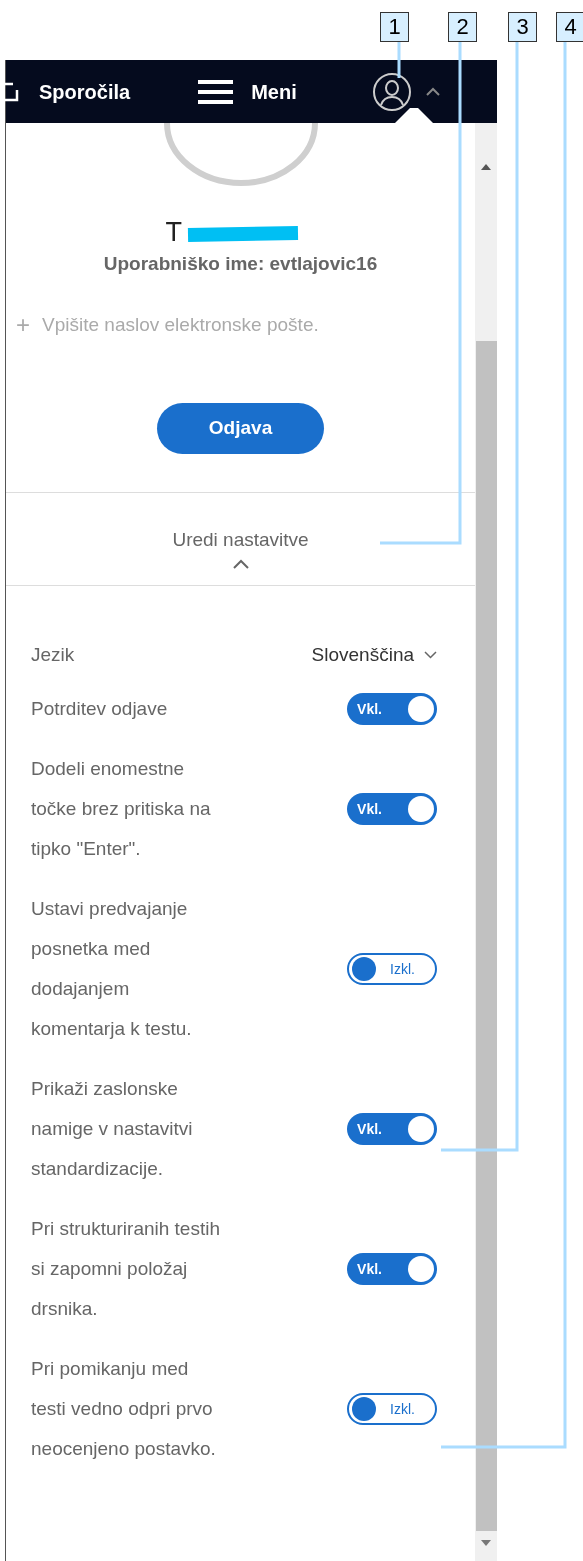  I want to click on scroll-up-icon, so click(486, 167).